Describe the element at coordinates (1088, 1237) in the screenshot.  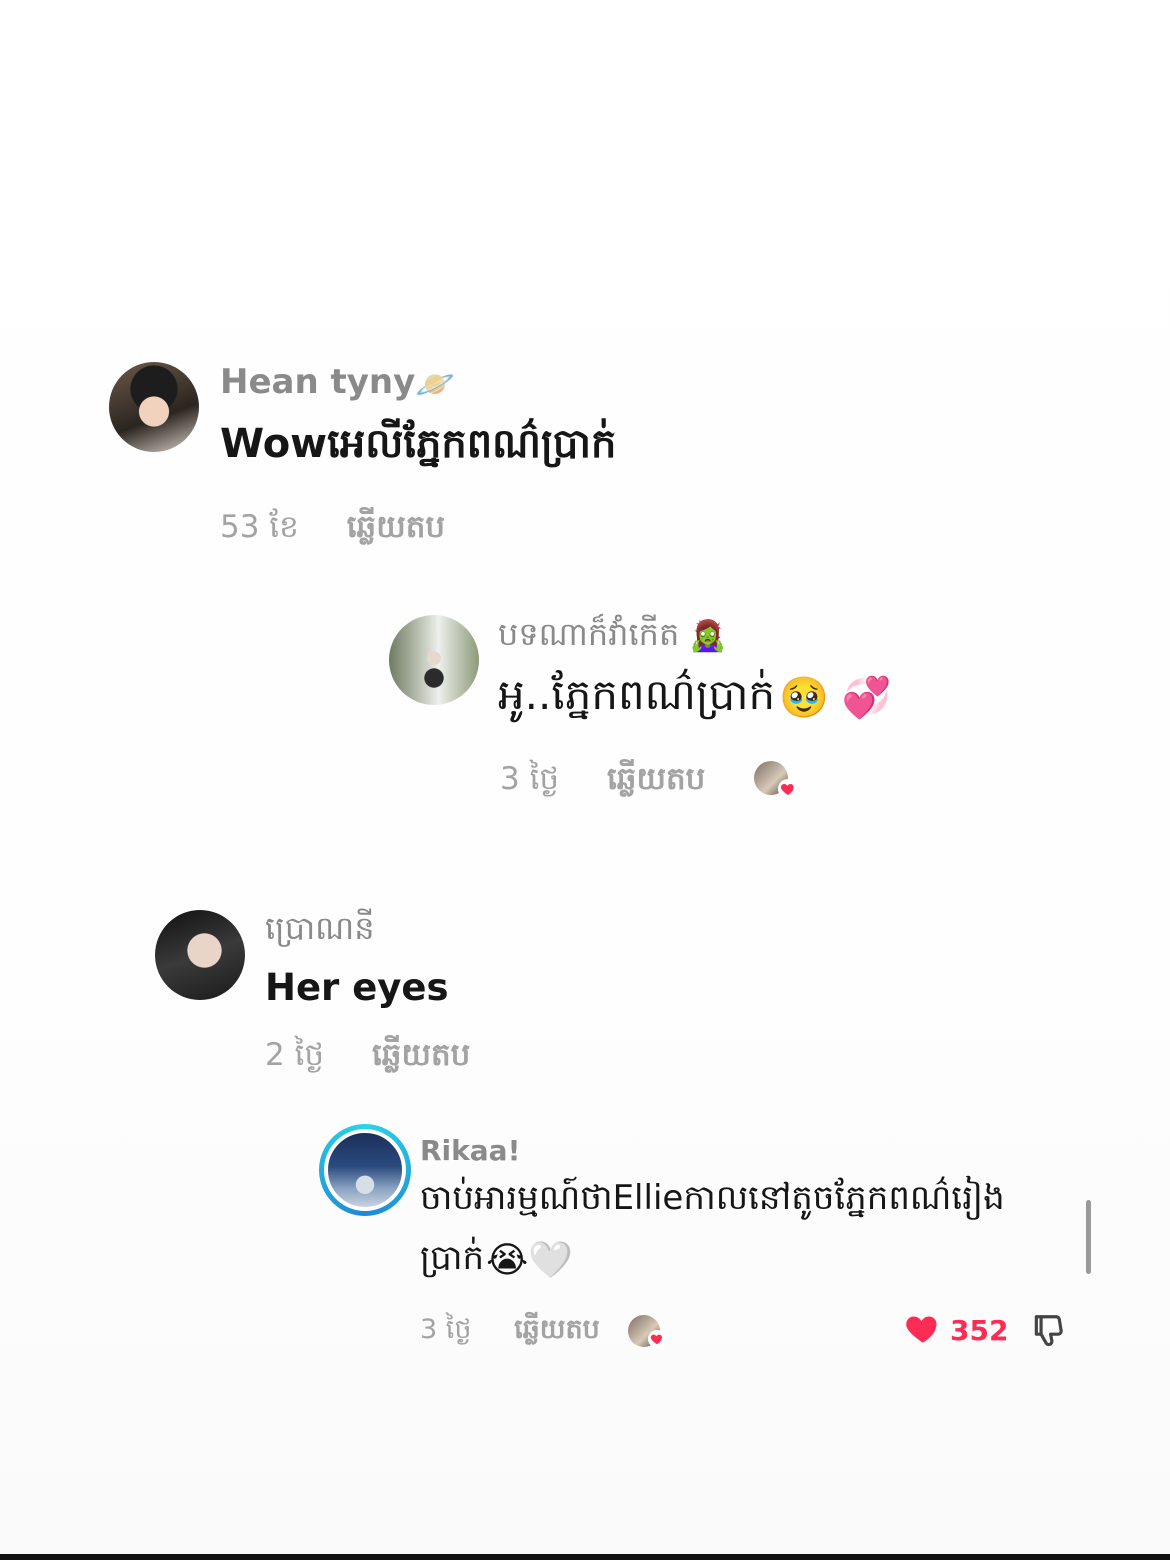
I see `scrollbar` at that location.